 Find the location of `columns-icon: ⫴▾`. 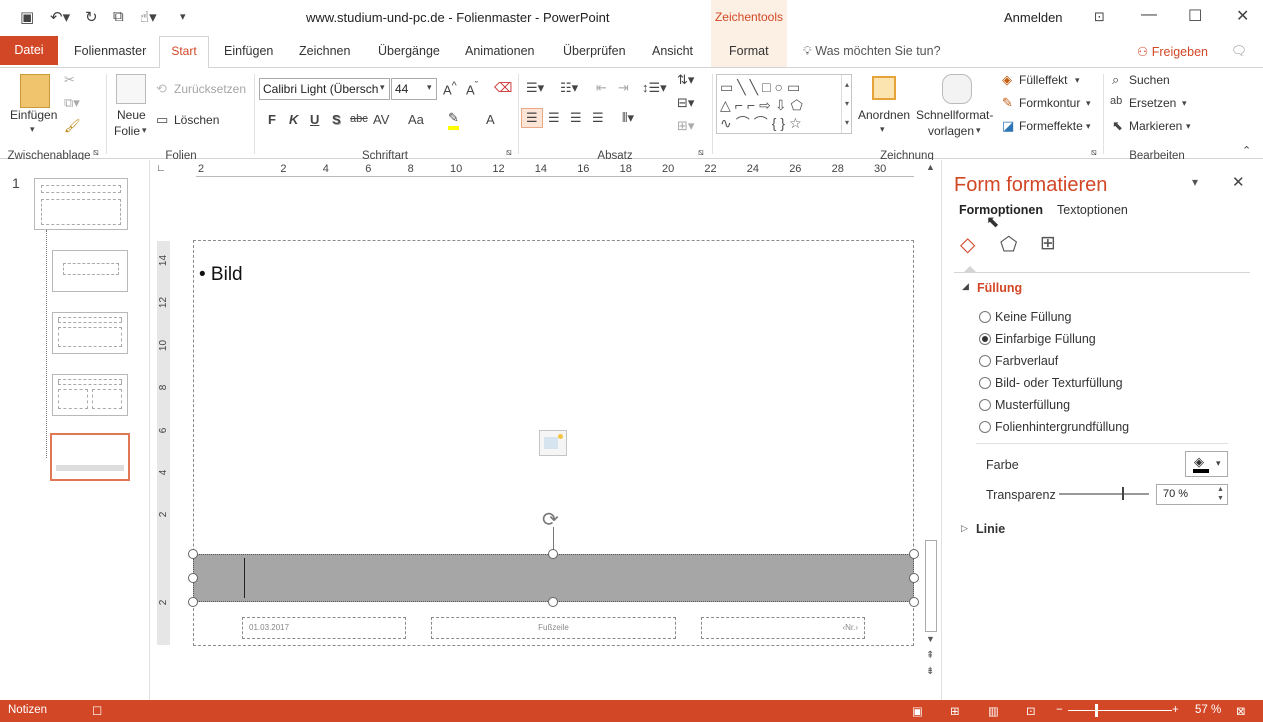

columns-icon: ⫴▾ is located at coordinates (628, 118).